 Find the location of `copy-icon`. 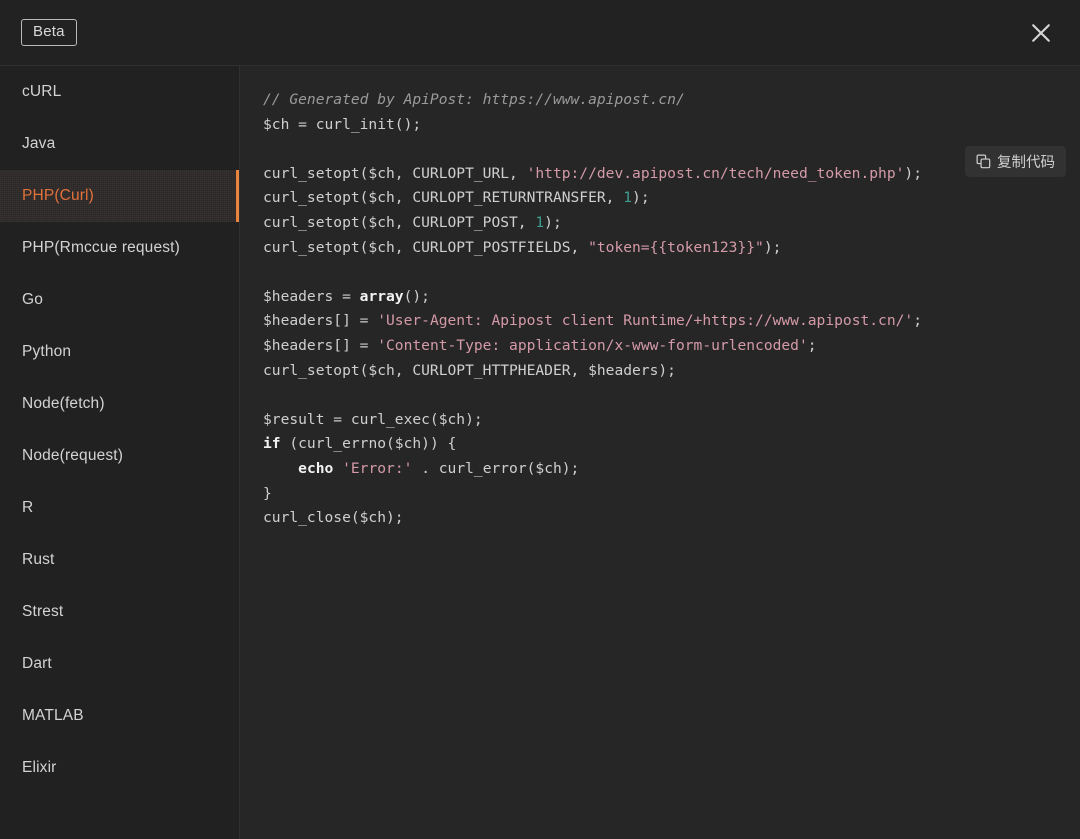

copy-icon is located at coordinates (983, 161).